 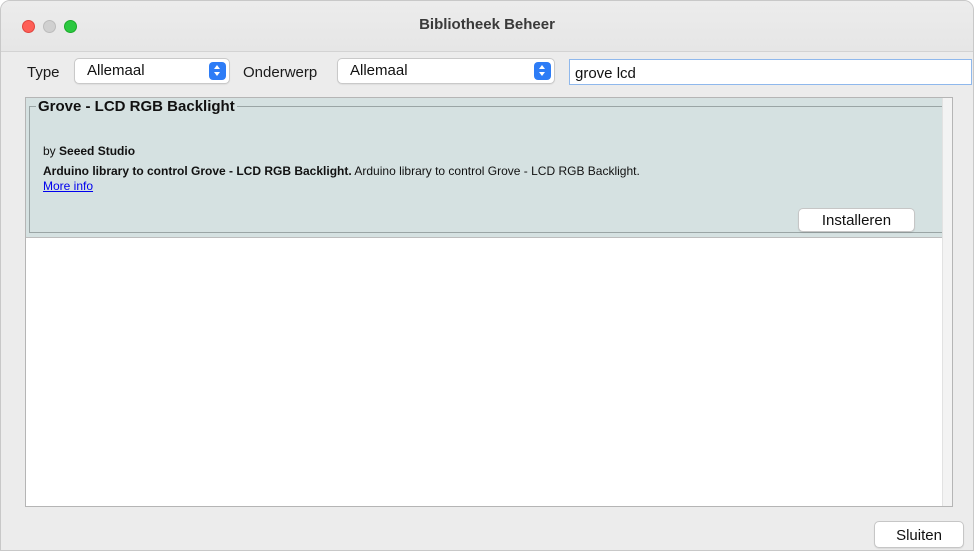 I want to click on topic-select: Allemaal, so click(x=446, y=71).